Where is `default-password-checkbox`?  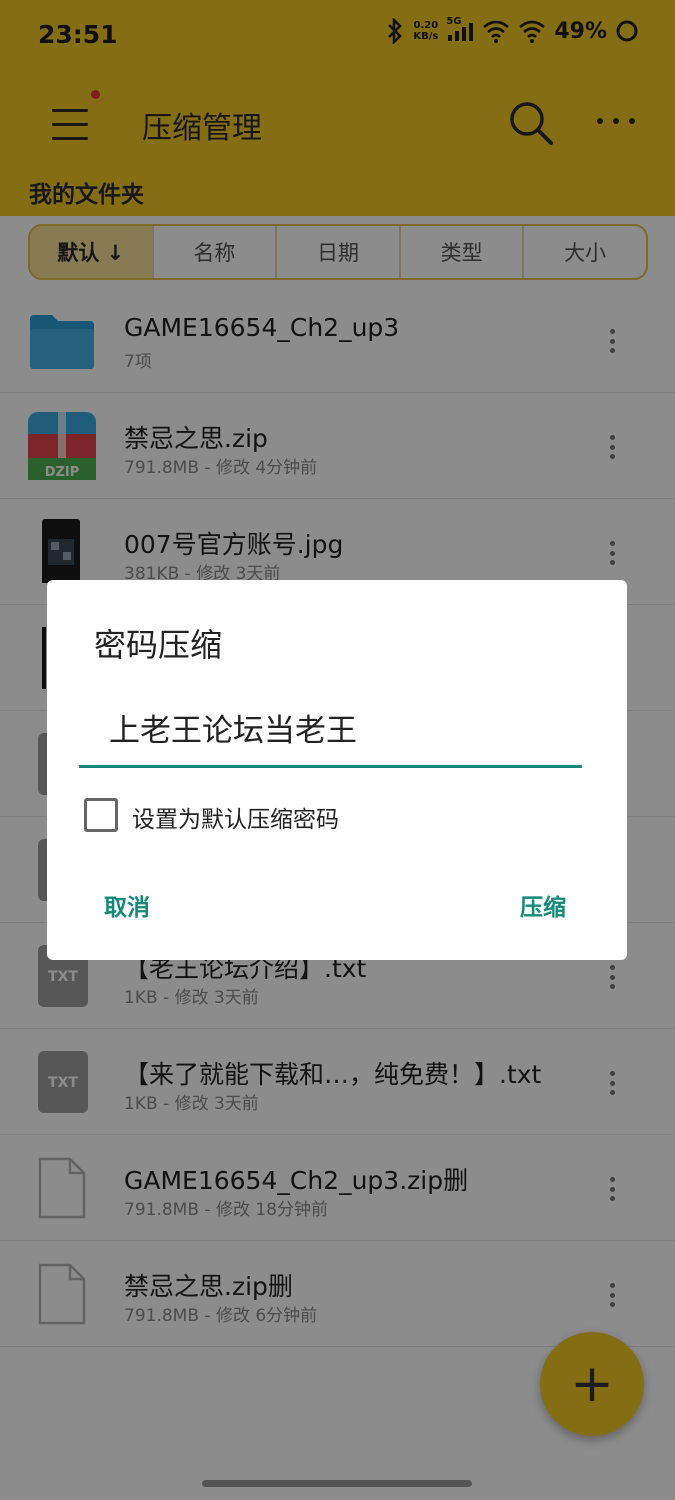 default-password-checkbox is located at coordinates (101, 815).